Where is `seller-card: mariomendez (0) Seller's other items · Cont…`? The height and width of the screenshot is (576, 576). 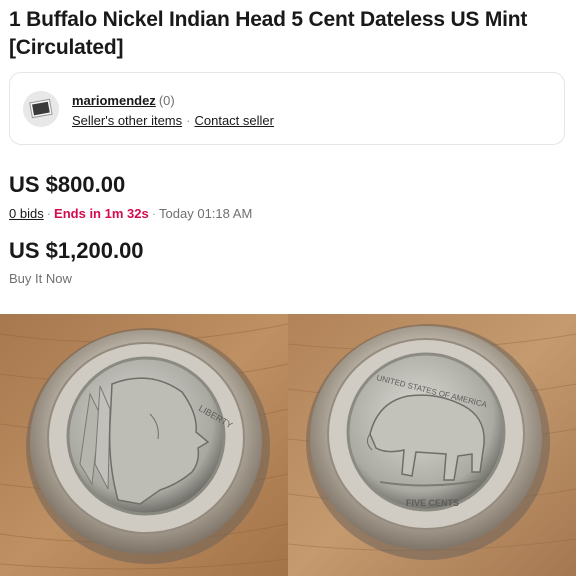
seller-card: mariomendez (0) Seller's other items · Cont… is located at coordinates (287, 108).